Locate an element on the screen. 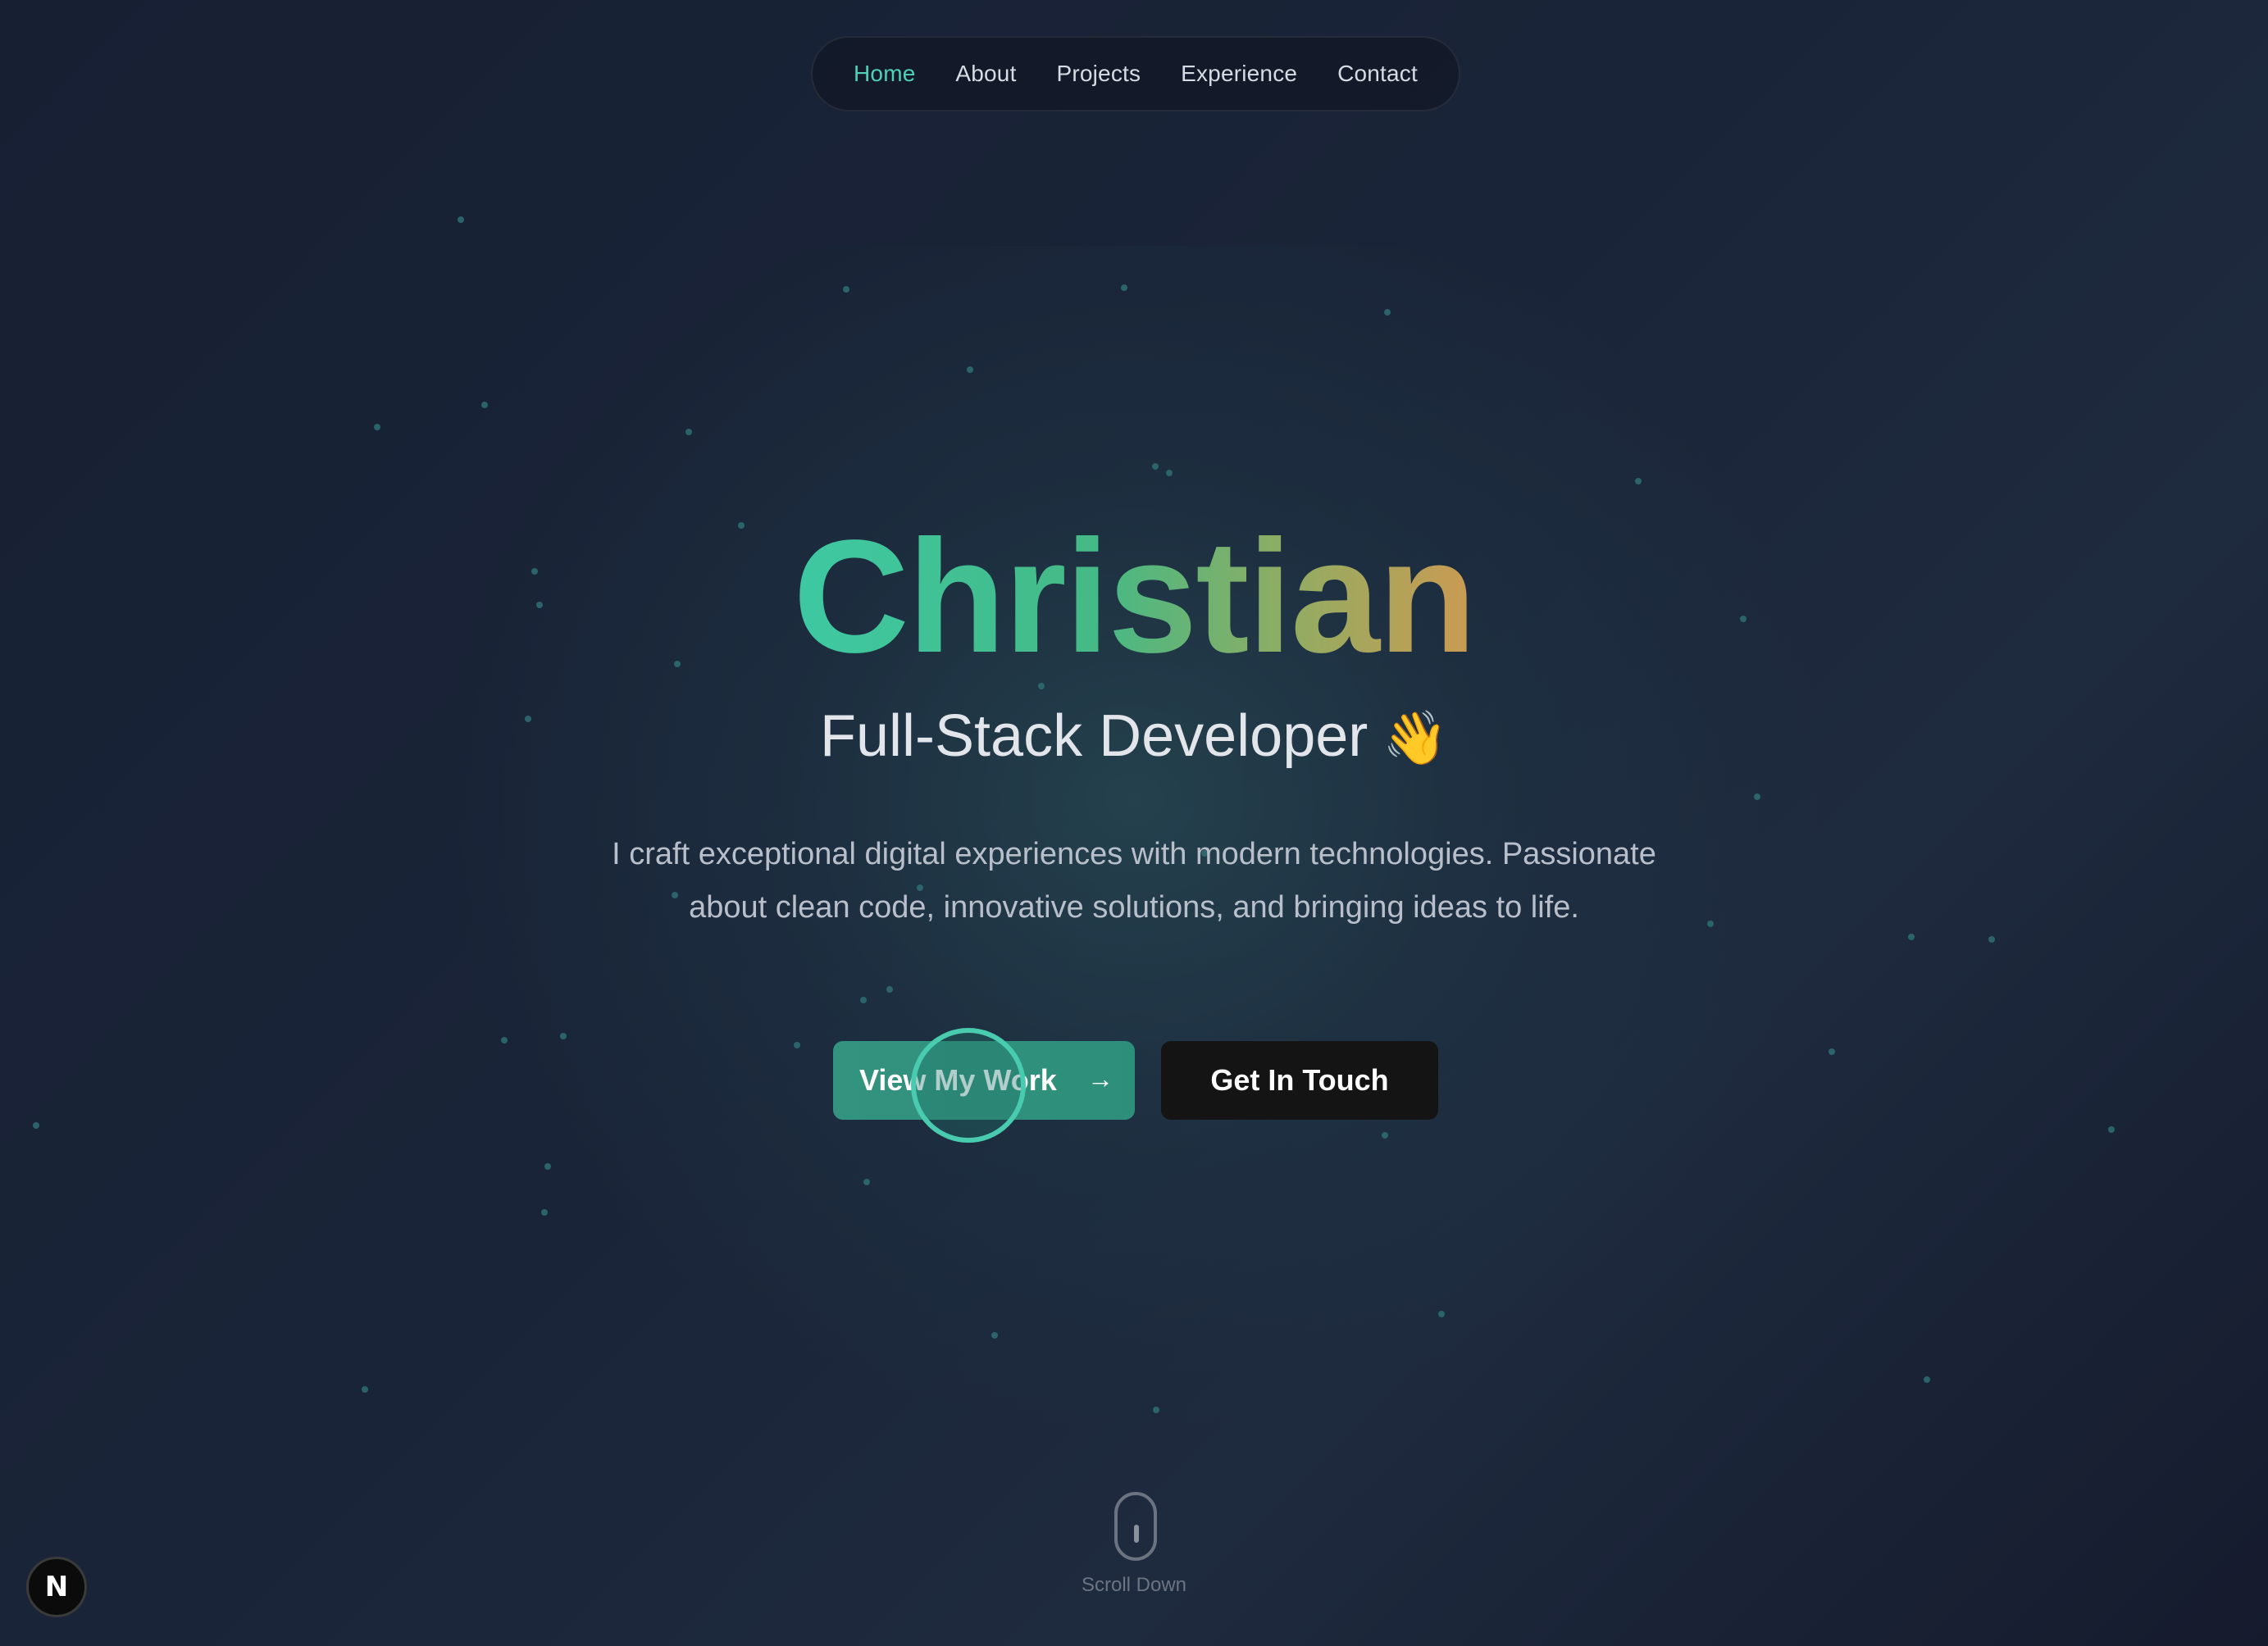 The image size is (2268, 1646). nav-home: Home is located at coordinates (885, 74).